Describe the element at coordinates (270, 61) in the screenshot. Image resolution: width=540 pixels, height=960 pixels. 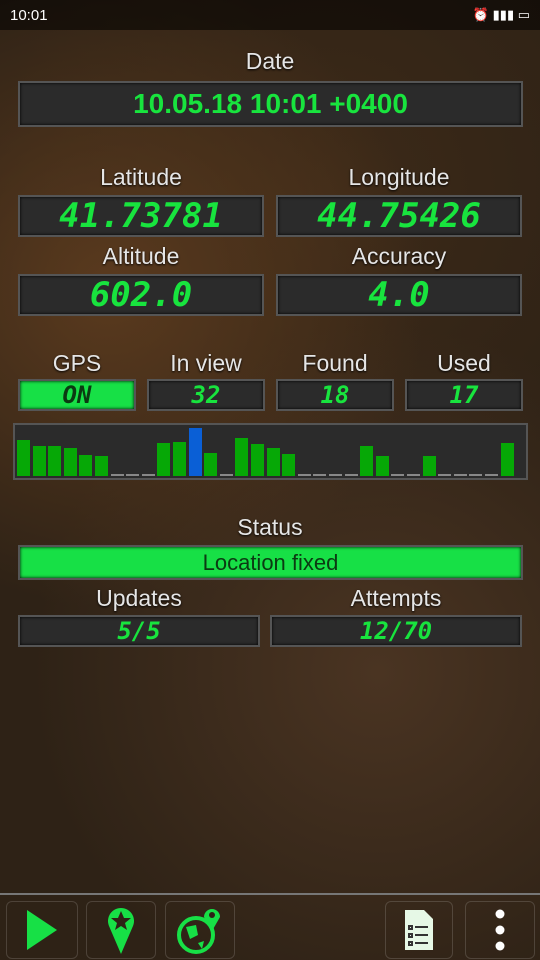
I see `date-label: Date` at that location.